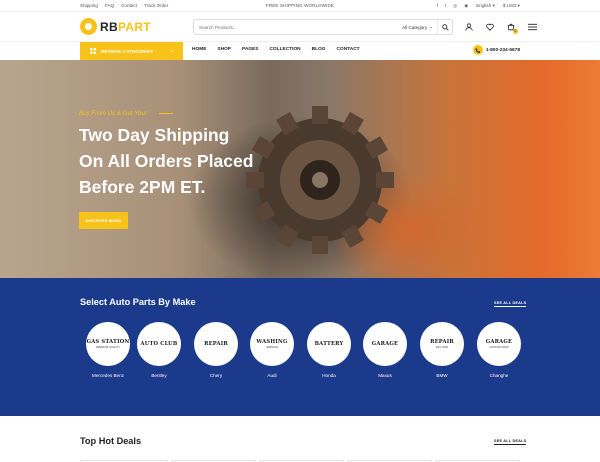 The width and height of the screenshot is (600, 462). I want to click on brand-logo: WASHING SERVICE, so click(272, 344).